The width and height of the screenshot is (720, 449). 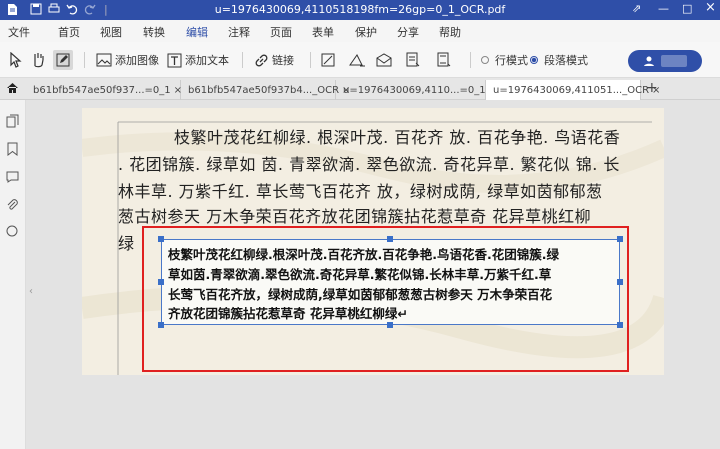 What do you see at coordinates (239, 32) in the screenshot?
I see `menu-comment: 注释` at bounding box center [239, 32].